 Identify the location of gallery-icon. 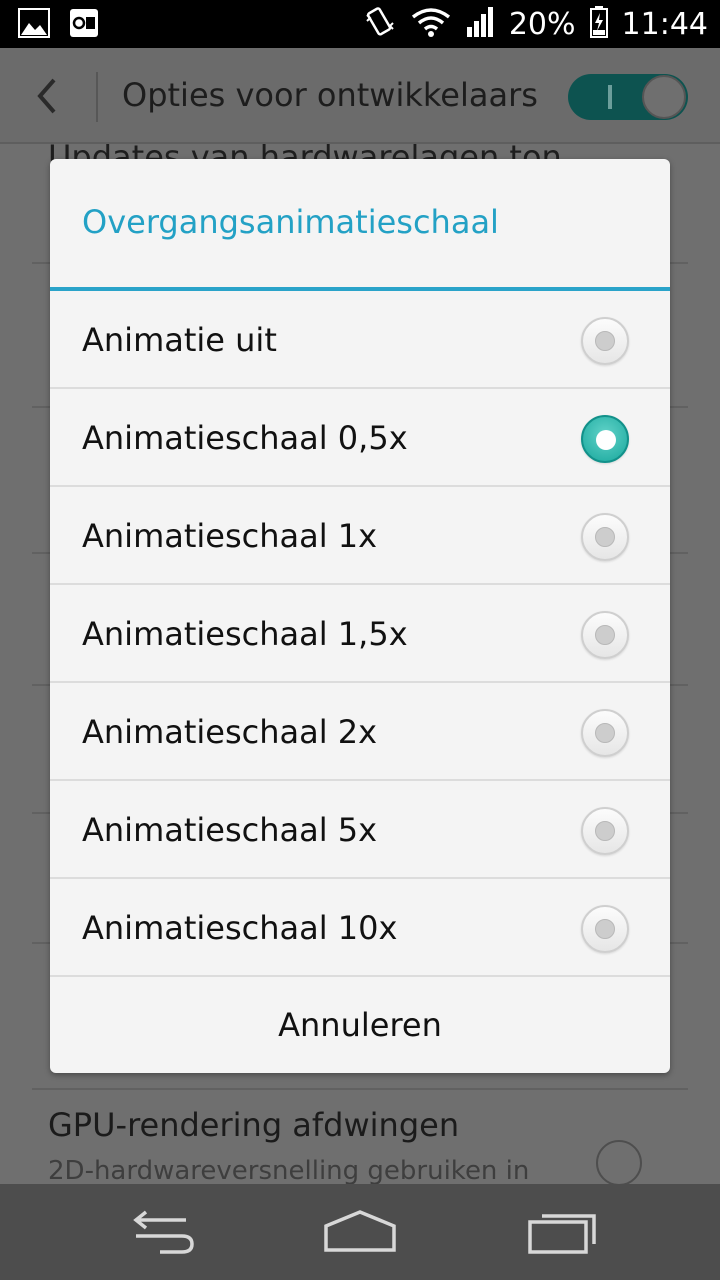
(34, 25).